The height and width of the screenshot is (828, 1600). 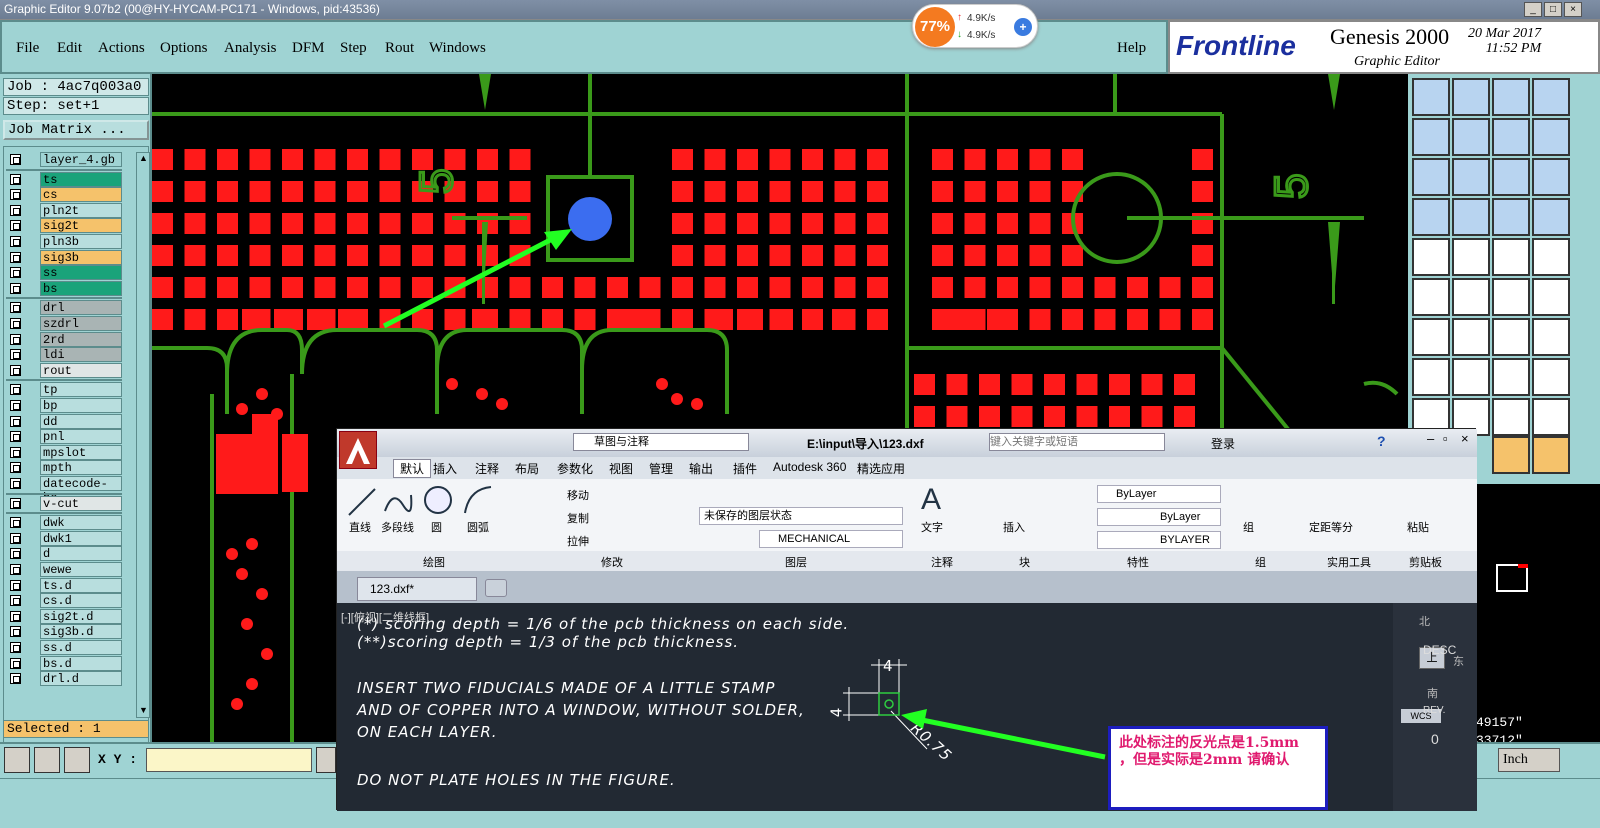 What do you see at coordinates (1551, 217) in the screenshot?
I see `layer-toggle2-icon` at bounding box center [1551, 217].